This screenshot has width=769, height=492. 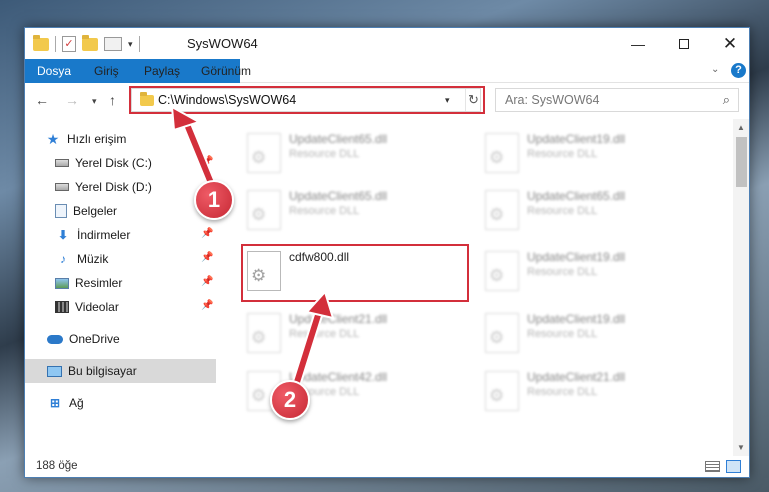 What do you see at coordinates (53, 138) in the screenshot?
I see `star-icon: ★` at bounding box center [53, 138].